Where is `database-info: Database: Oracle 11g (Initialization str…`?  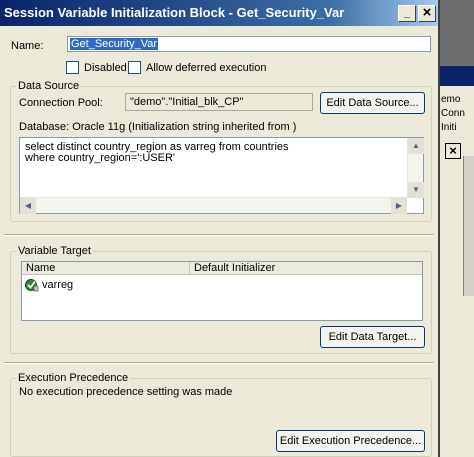 database-info: Database: Oracle 11g (Initialization str… is located at coordinates (158, 127).